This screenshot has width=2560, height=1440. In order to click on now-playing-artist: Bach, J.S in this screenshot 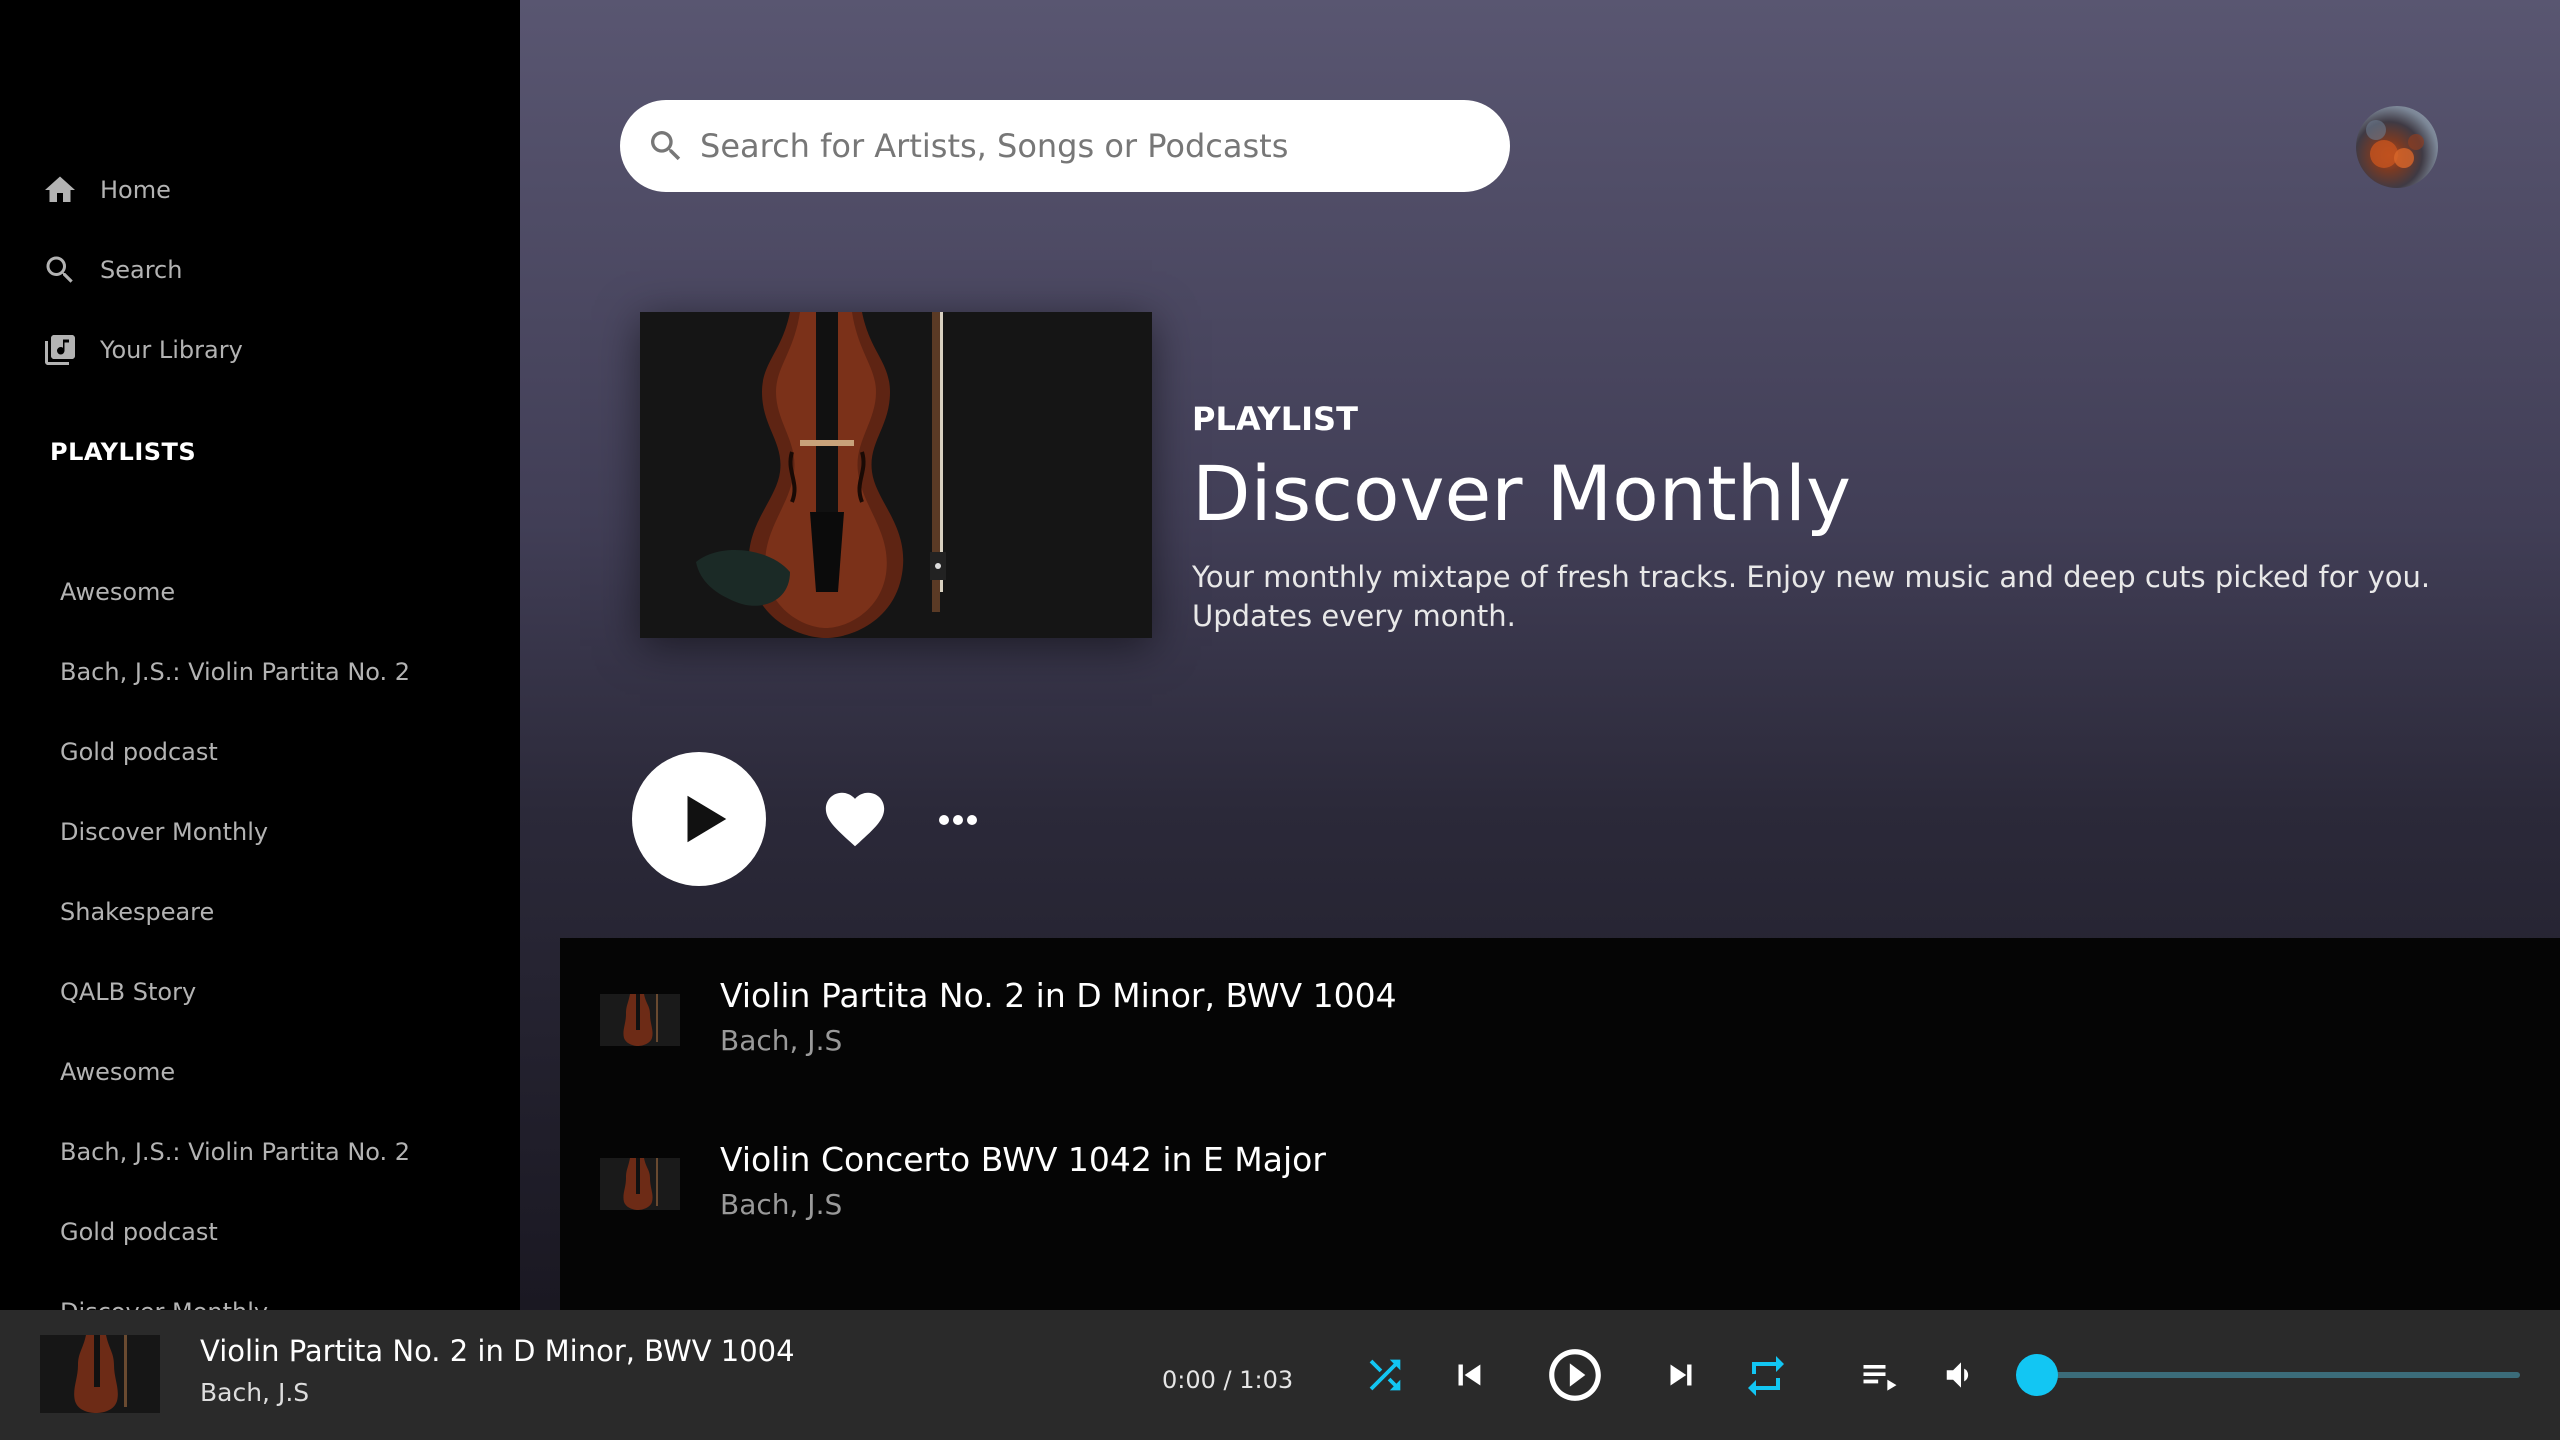, I will do `click(255, 1392)`.